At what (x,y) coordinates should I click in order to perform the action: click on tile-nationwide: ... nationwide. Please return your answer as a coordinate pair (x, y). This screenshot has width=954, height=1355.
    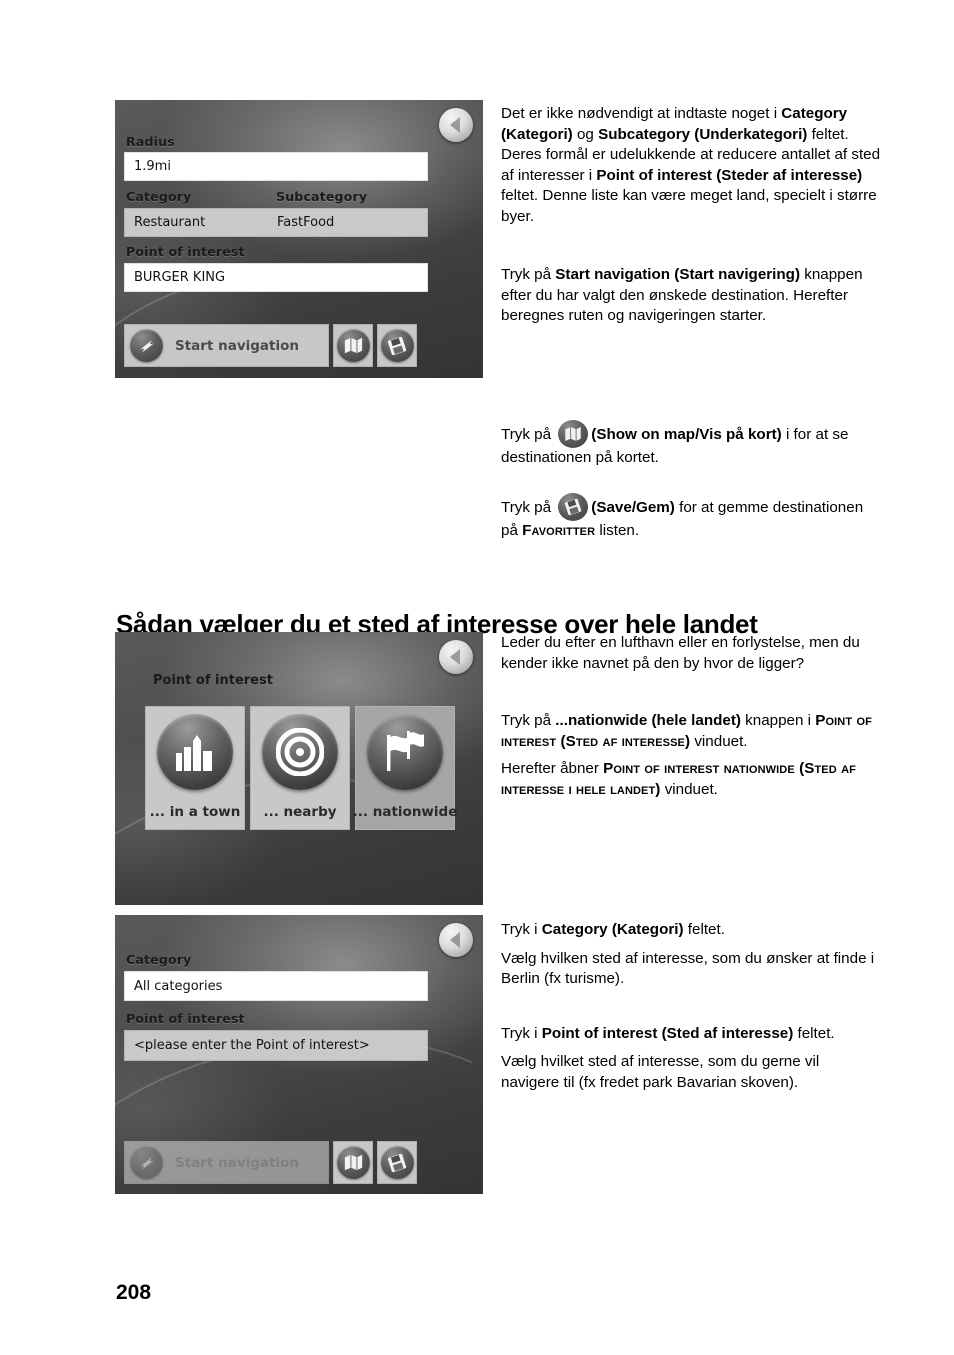
    Looking at the image, I should click on (405, 768).